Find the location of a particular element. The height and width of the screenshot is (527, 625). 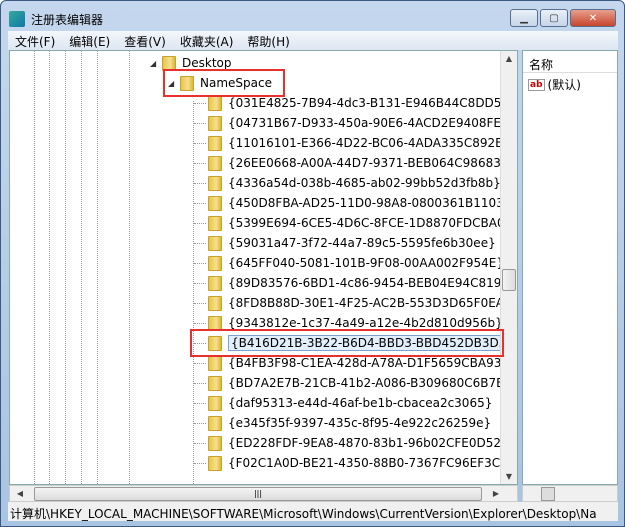

value-item-default: ab (默认) is located at coordinates (570, 84).